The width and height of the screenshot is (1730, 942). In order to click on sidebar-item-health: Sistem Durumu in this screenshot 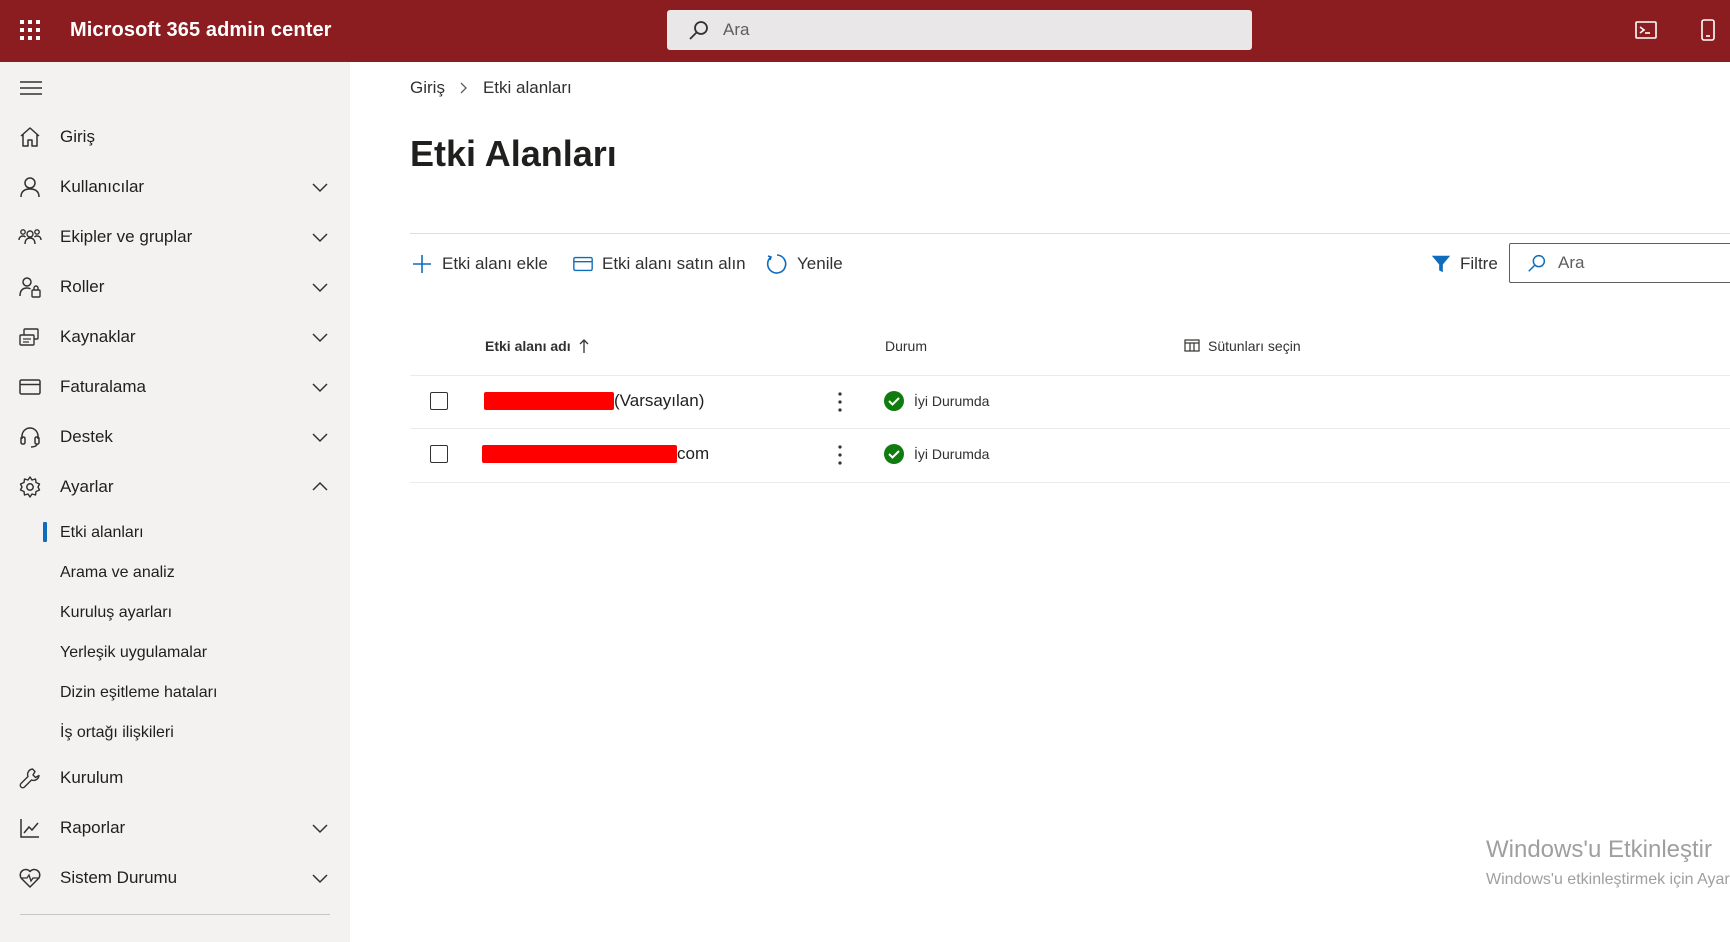, I will do `click(175, 878)`.